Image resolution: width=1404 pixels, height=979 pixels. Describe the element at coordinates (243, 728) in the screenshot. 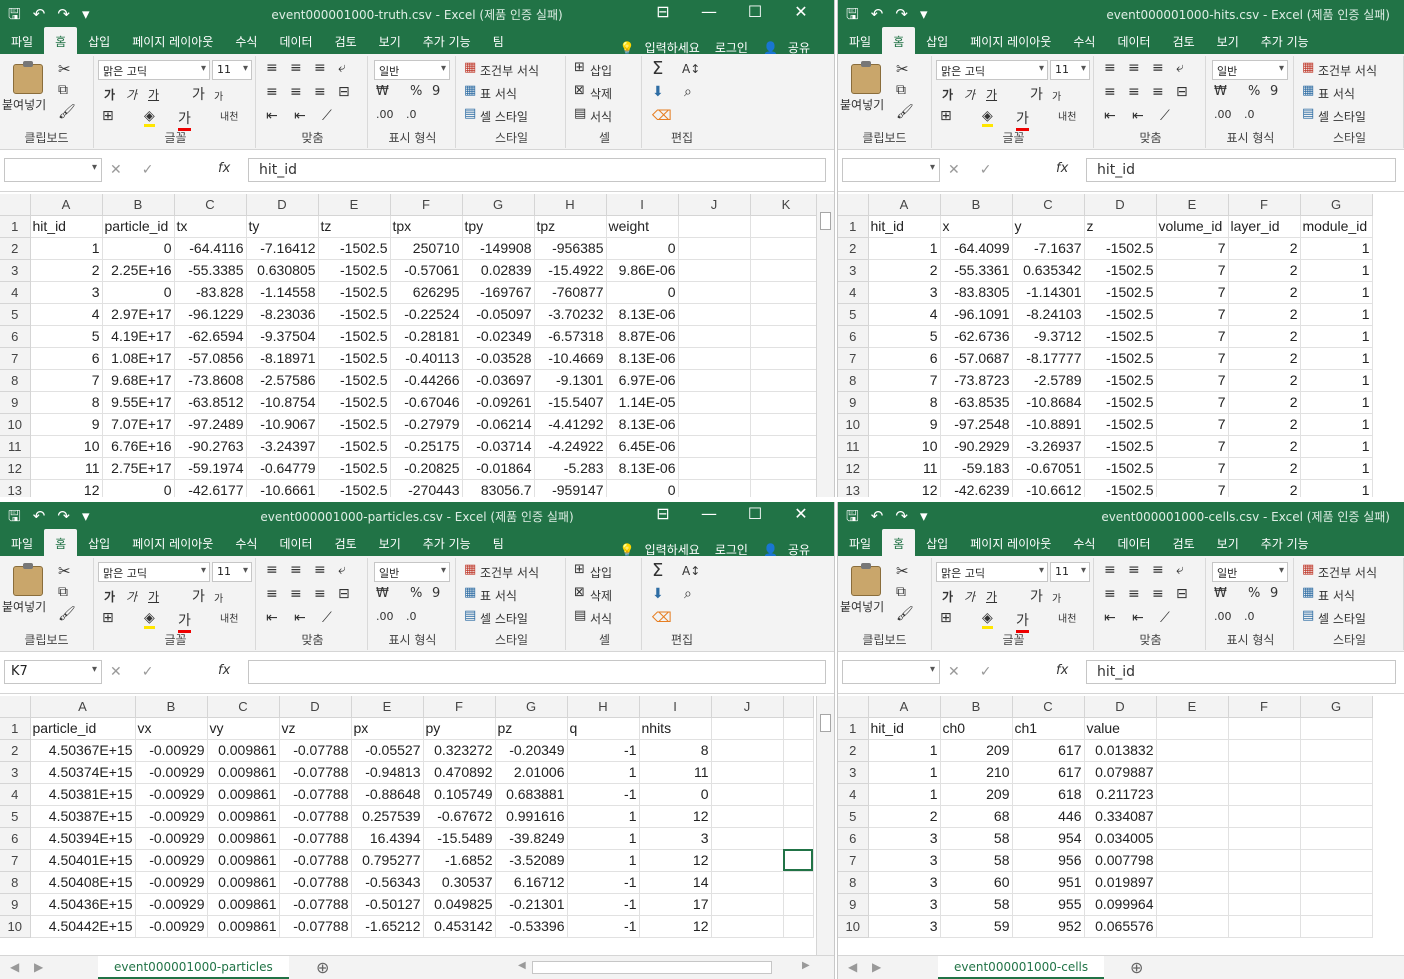

I see `cell: vy` at that location.